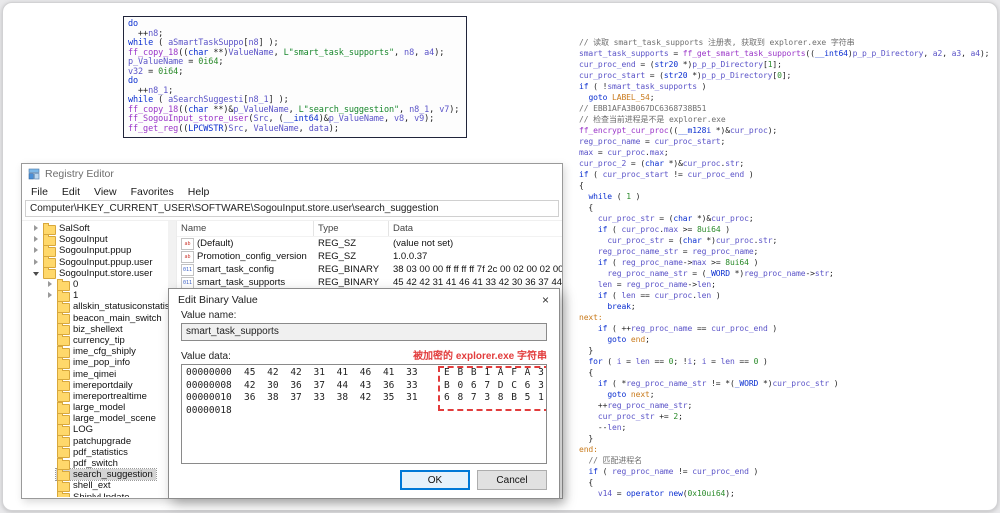  What do you see at coordinates (369, 256) in the screenshot?
I see `value-row-Promotion_config_version: ab Promotion_config_version REG_SZ 1.0.0.37` at bounding box center [369, 256].